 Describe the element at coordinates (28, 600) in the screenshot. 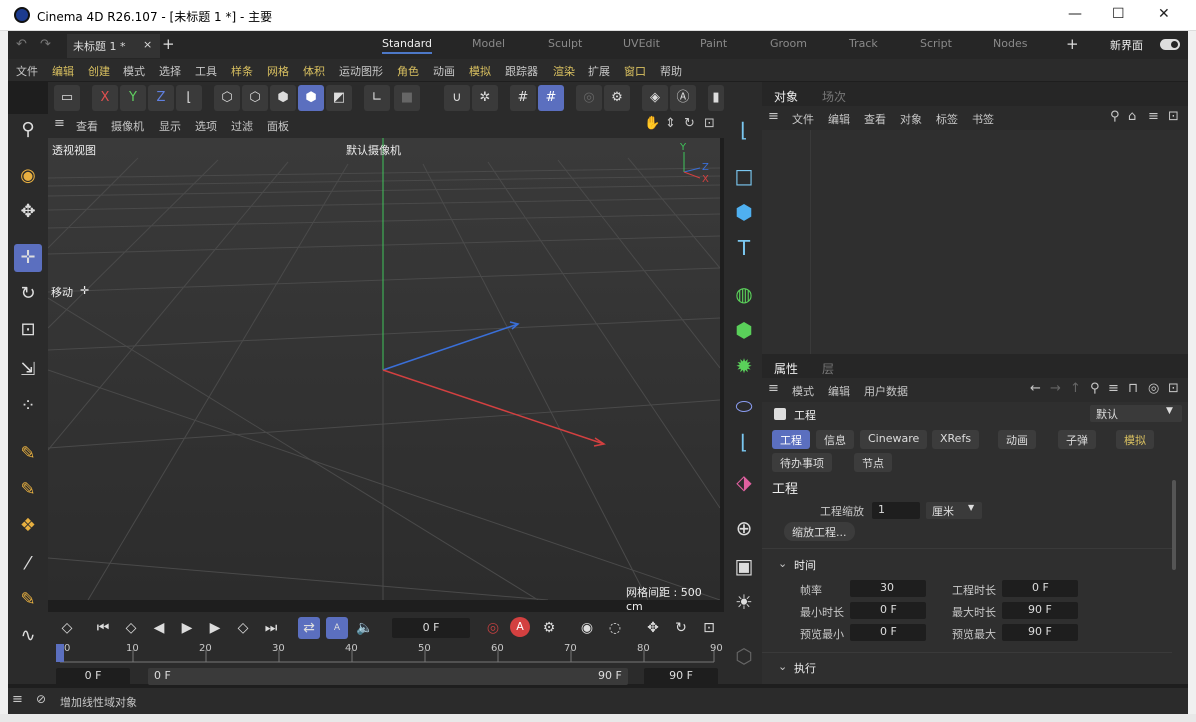

I see `pen-icon: ✎` at that location.